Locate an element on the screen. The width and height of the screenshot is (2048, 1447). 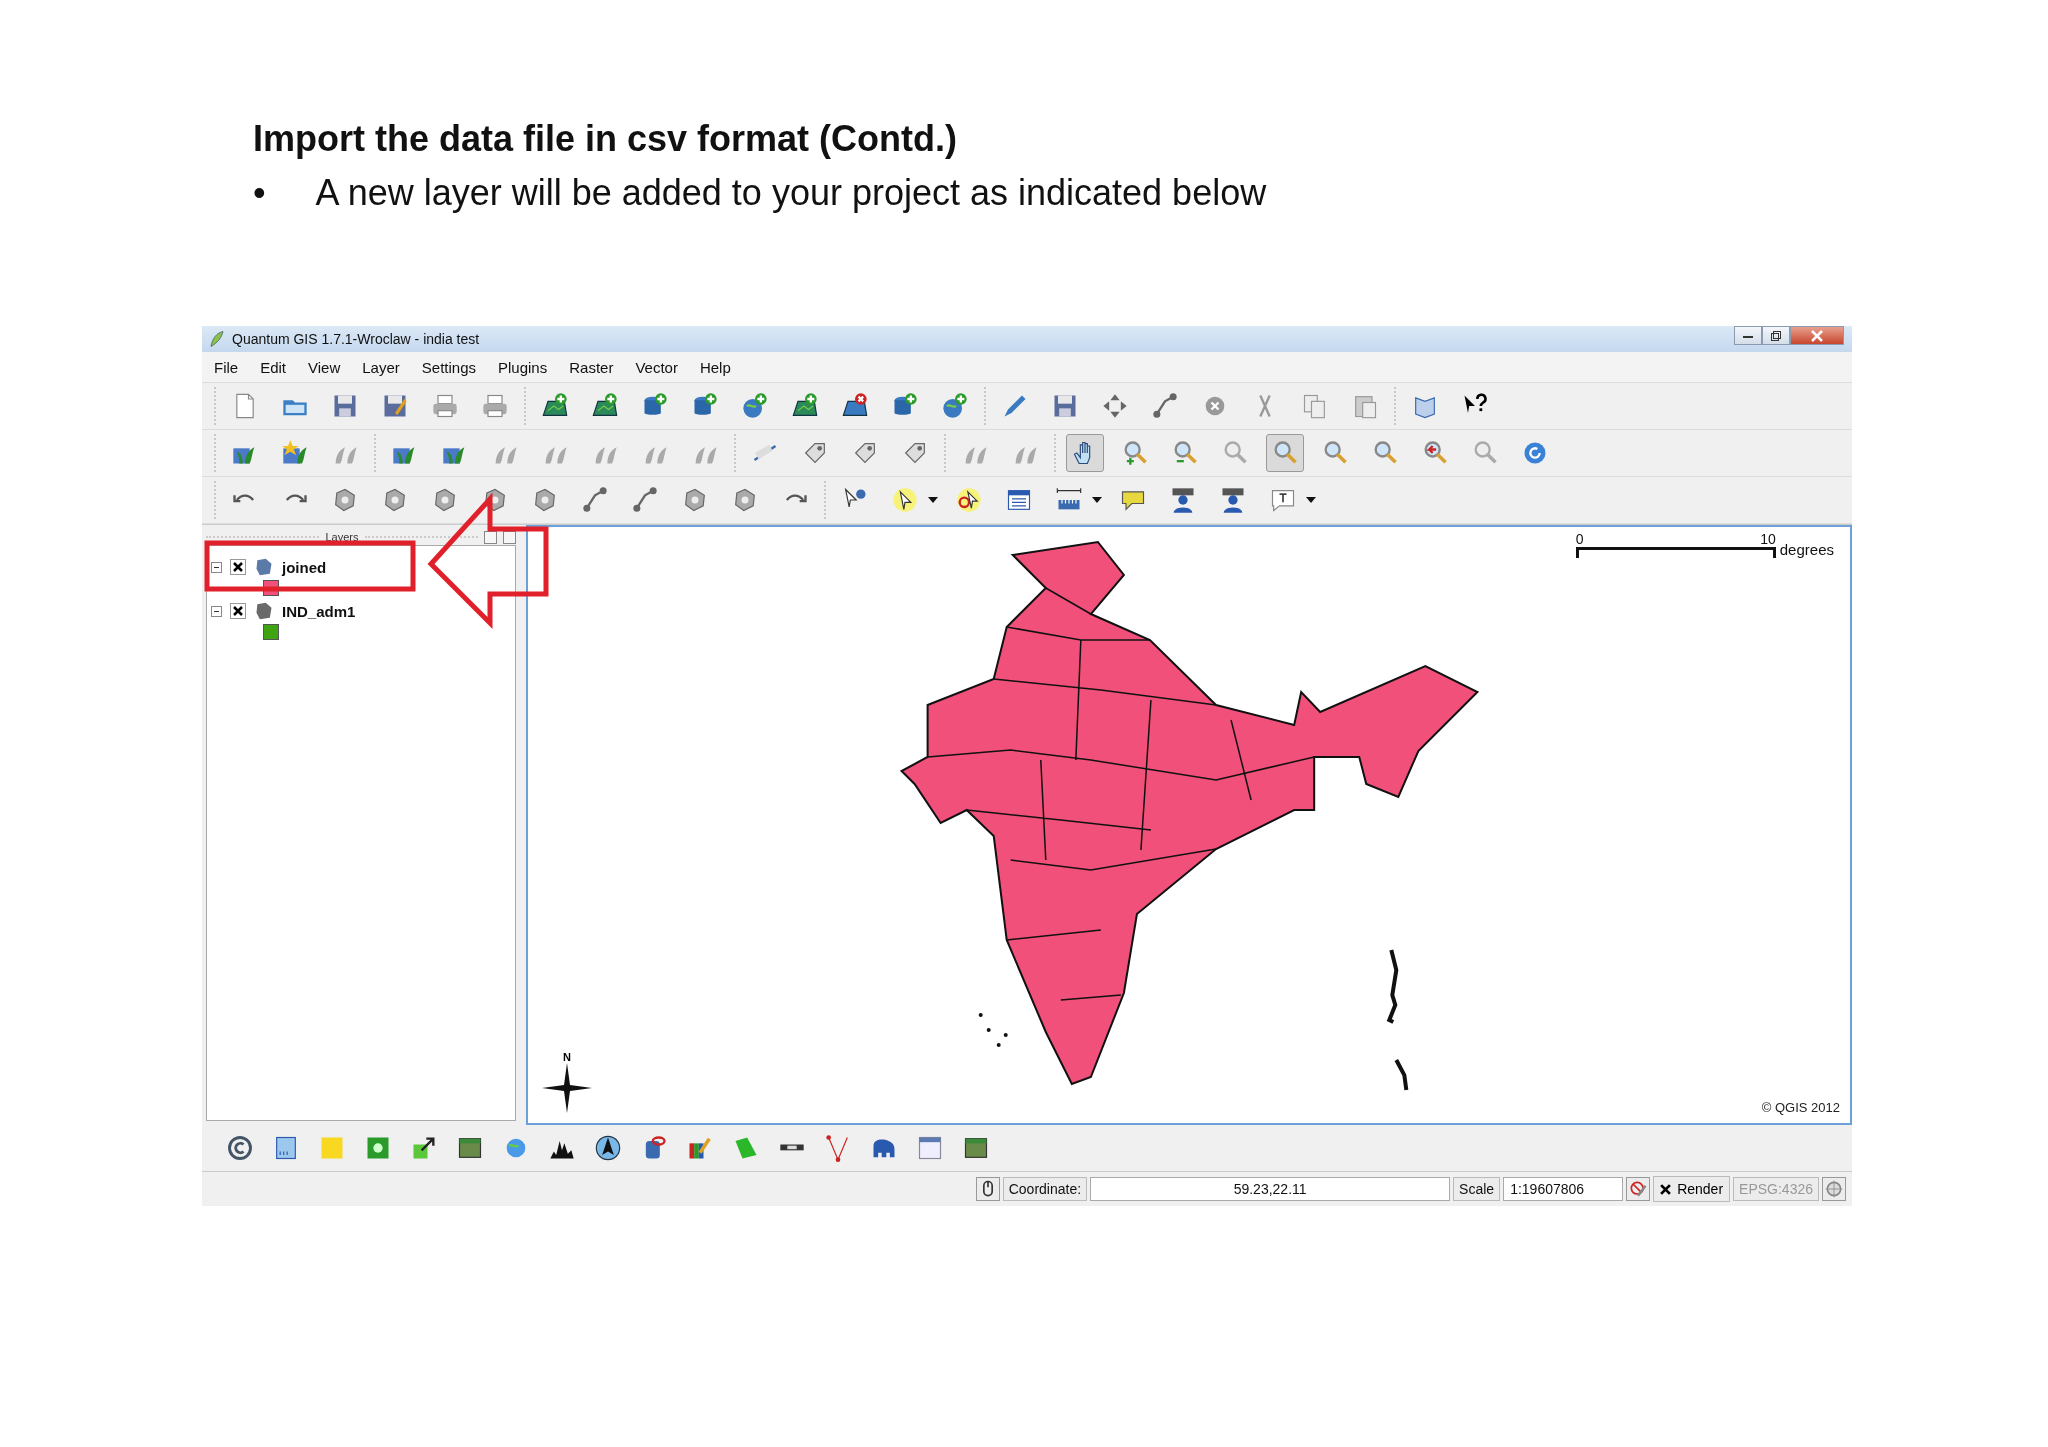
close-icon is located at coordinates (1817, 335).